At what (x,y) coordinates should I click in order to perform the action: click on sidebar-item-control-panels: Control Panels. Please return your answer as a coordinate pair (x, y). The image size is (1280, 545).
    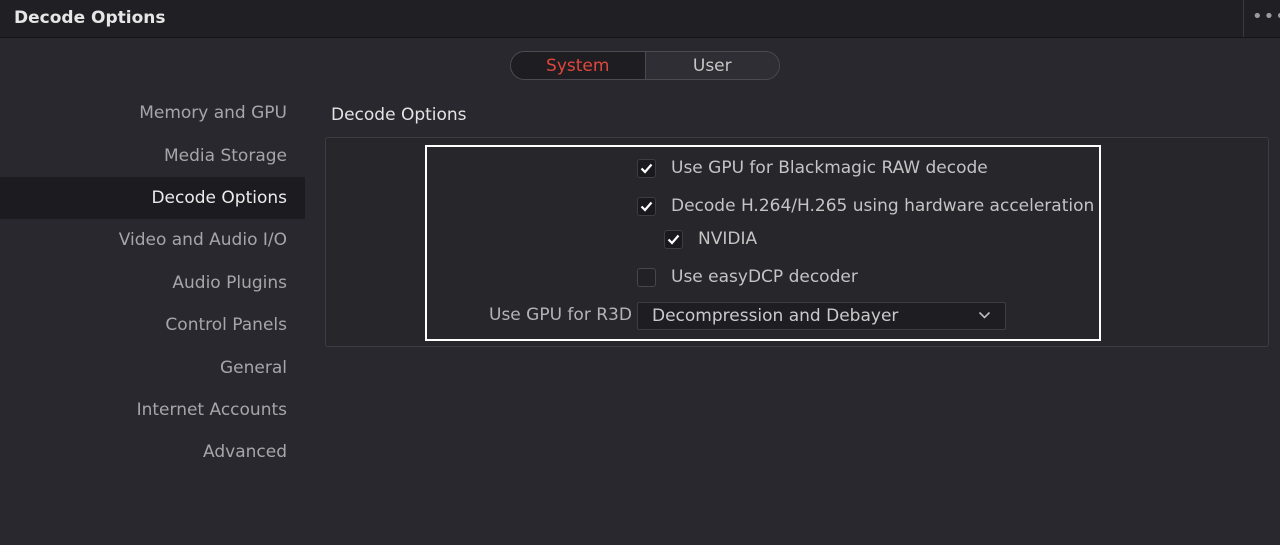
    Looking at the image, I should click on (152, 325).